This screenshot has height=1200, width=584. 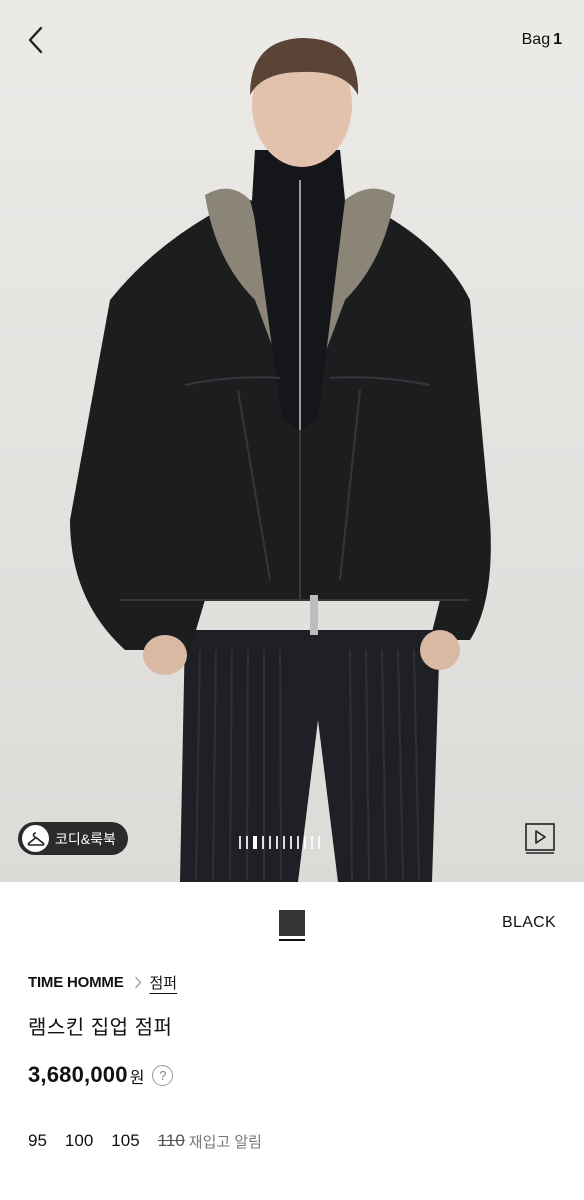 What do you see at coordinates (292, 40) in the screenshot?
I see `top-bar: Bag 1` at bounding box center [292, 40].